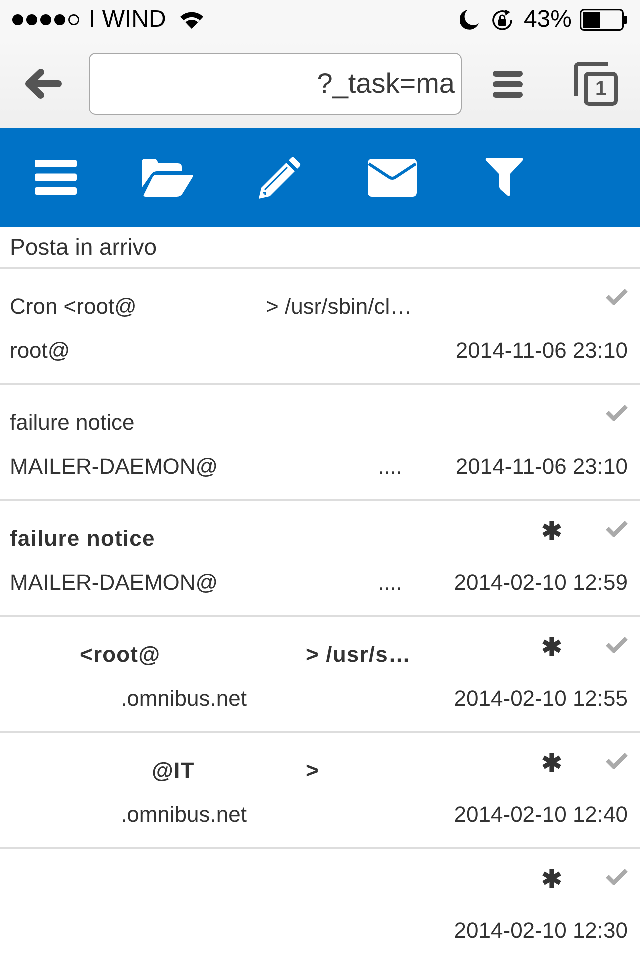 The image size is (640, 960). I want to click on folder-title: Posta in arrivo, so click(84, 247).